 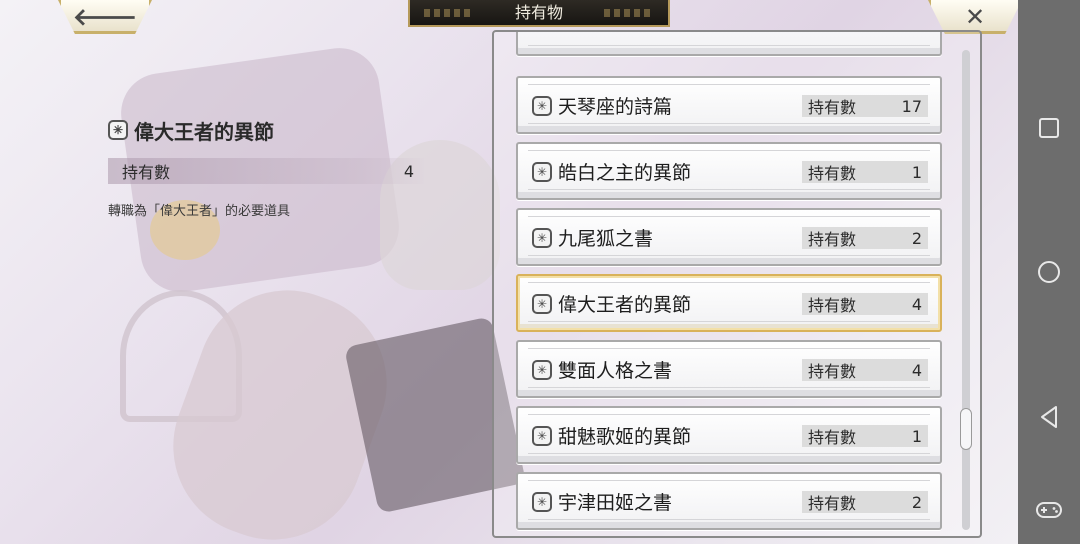 I want to click on back-icon, so click(x=1049, y=417).